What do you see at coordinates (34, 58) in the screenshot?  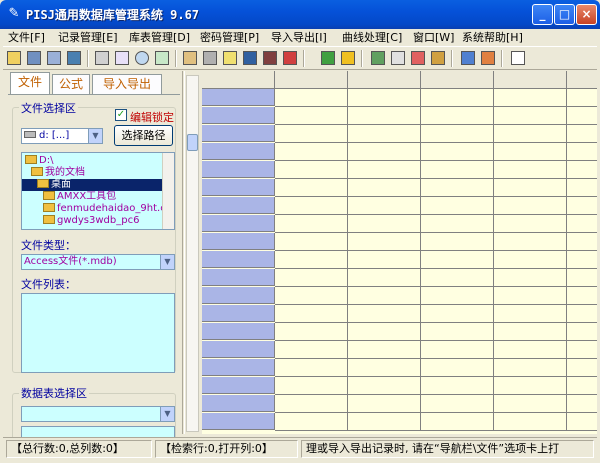 I see `toolbar-new-icon` at bounding box center [34, 58].